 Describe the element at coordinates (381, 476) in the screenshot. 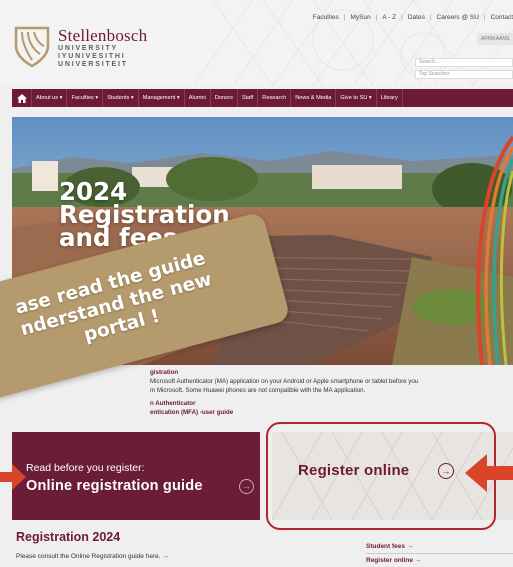

I see `highlight-outline` at that location.